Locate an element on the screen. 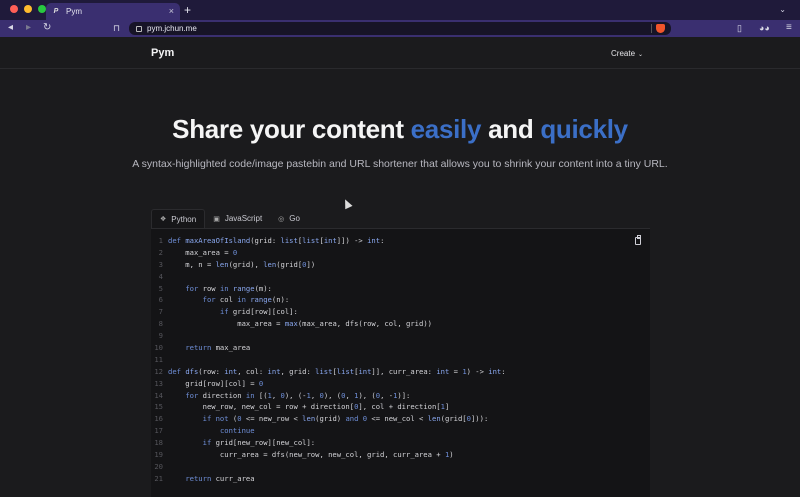 The height and width of the screenshot is (497, 800). python-icon: ❖ is located at coordinates (163, 219).